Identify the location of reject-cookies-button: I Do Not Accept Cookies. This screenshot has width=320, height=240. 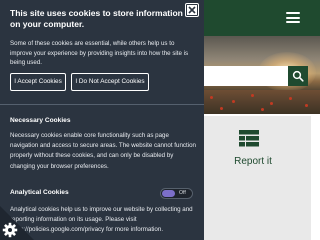
(110, 82).